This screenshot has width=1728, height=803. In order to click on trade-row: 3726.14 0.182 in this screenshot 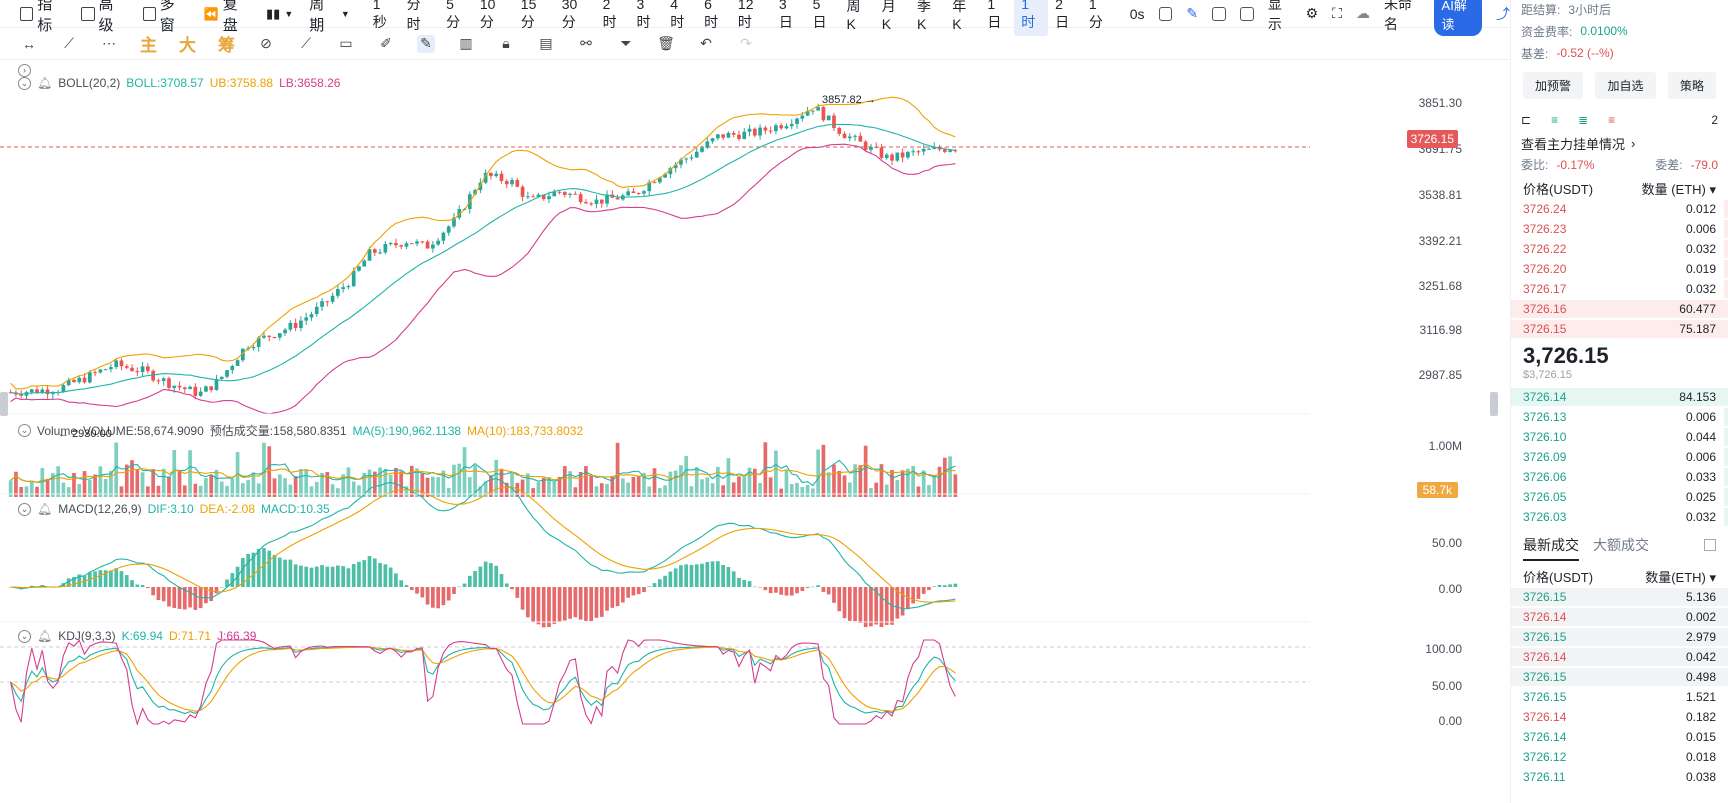, I will do `click(1619, 717)`.